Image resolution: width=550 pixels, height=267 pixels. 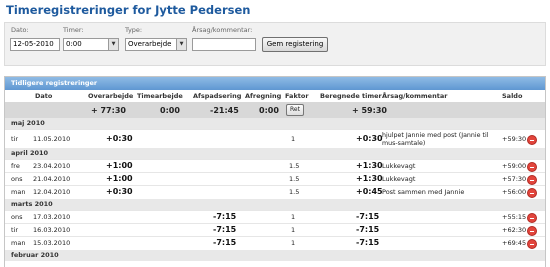 I want to click on date: 11.05.2010, so click(x=52, y=139).